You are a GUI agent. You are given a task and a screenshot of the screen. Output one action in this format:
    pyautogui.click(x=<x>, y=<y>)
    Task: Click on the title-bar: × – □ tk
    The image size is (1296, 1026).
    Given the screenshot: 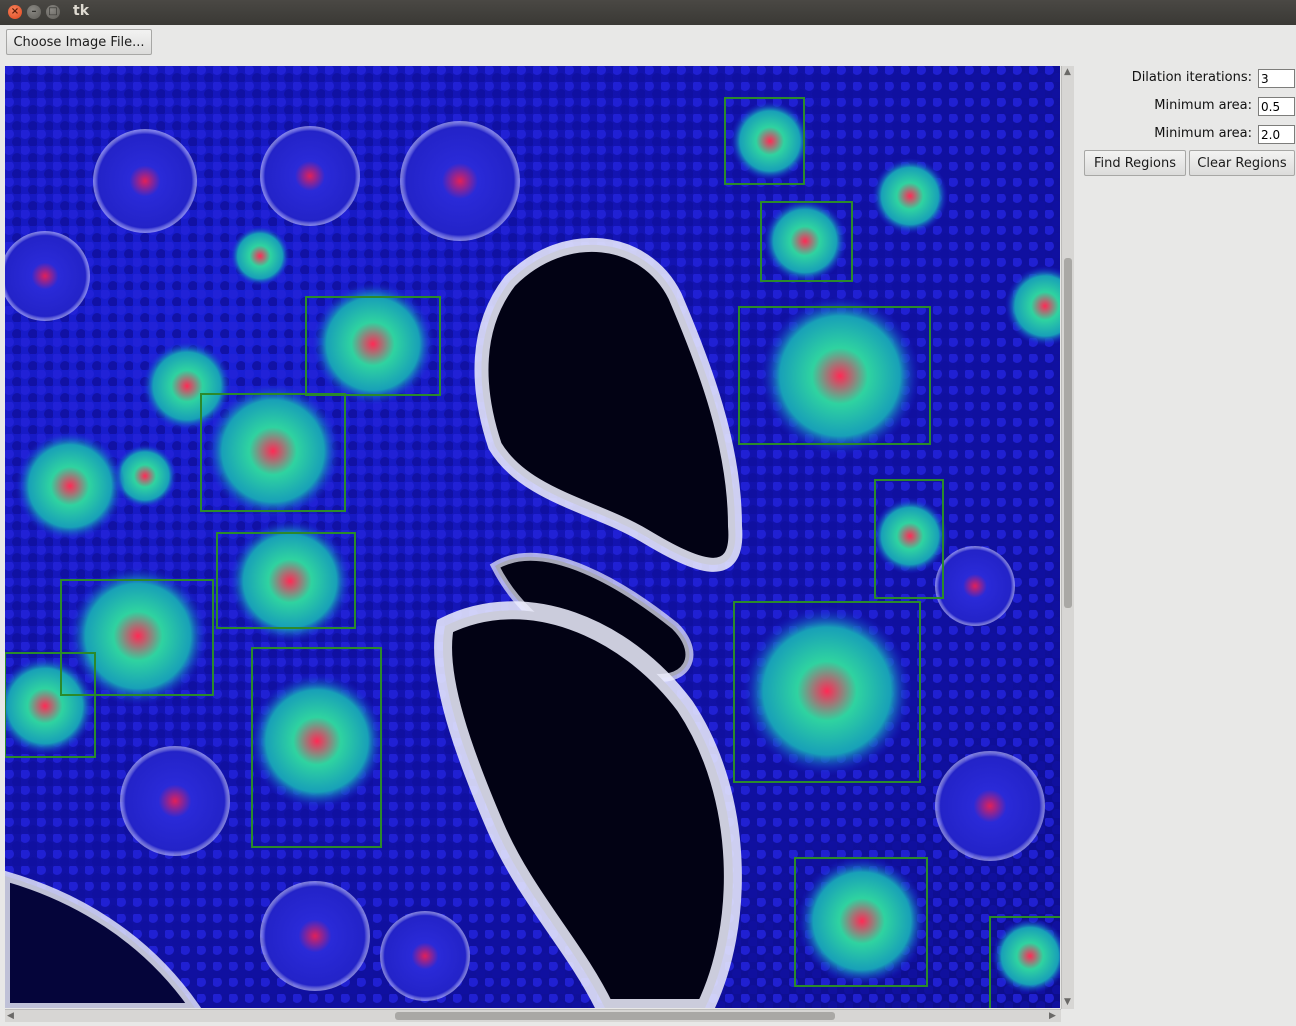 What is the action you would take?
    pyautogui.click(x=648, y=12)
    